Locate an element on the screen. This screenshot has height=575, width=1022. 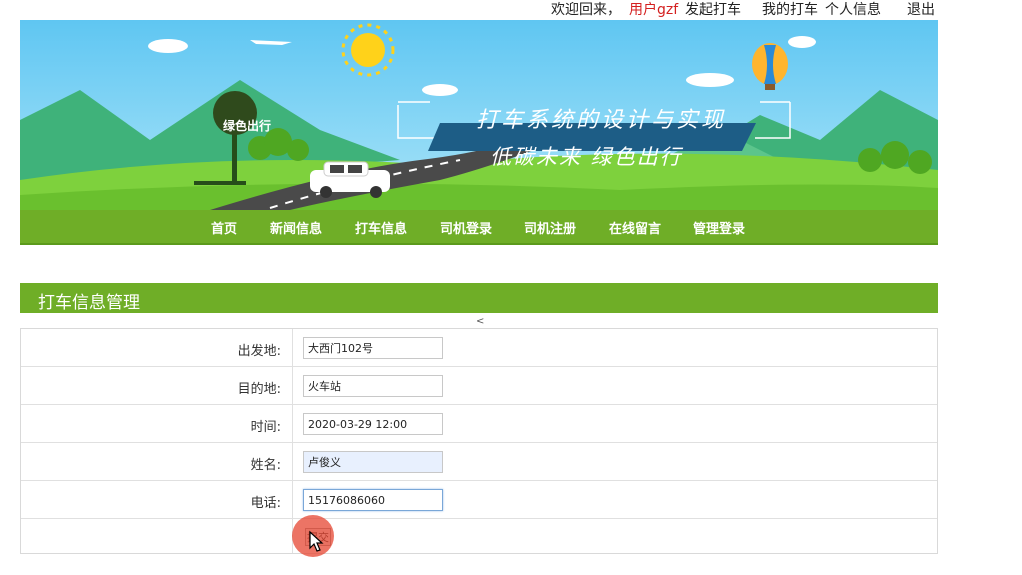
panel-header: 打车信息管理 is located at coordinates (479, 298).